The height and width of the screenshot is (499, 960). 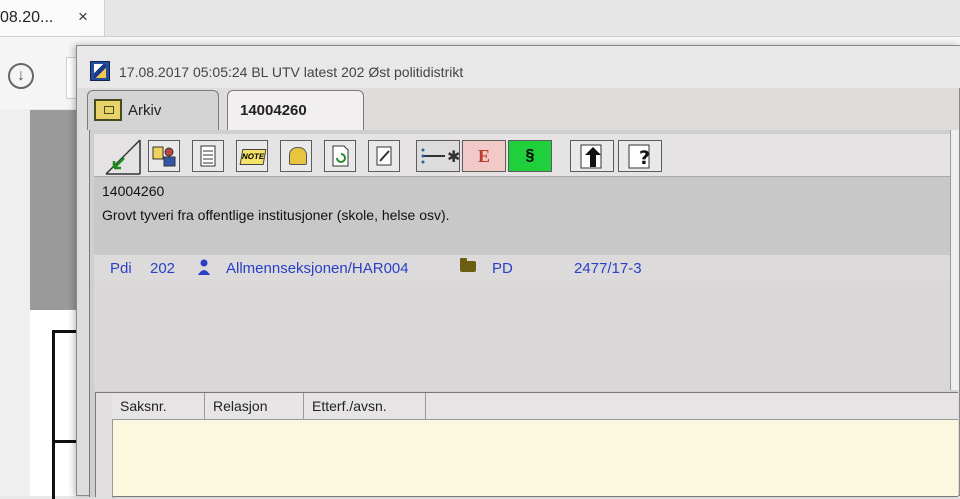 I want to click on case-type: Pdi, so click(x=121, y=268).